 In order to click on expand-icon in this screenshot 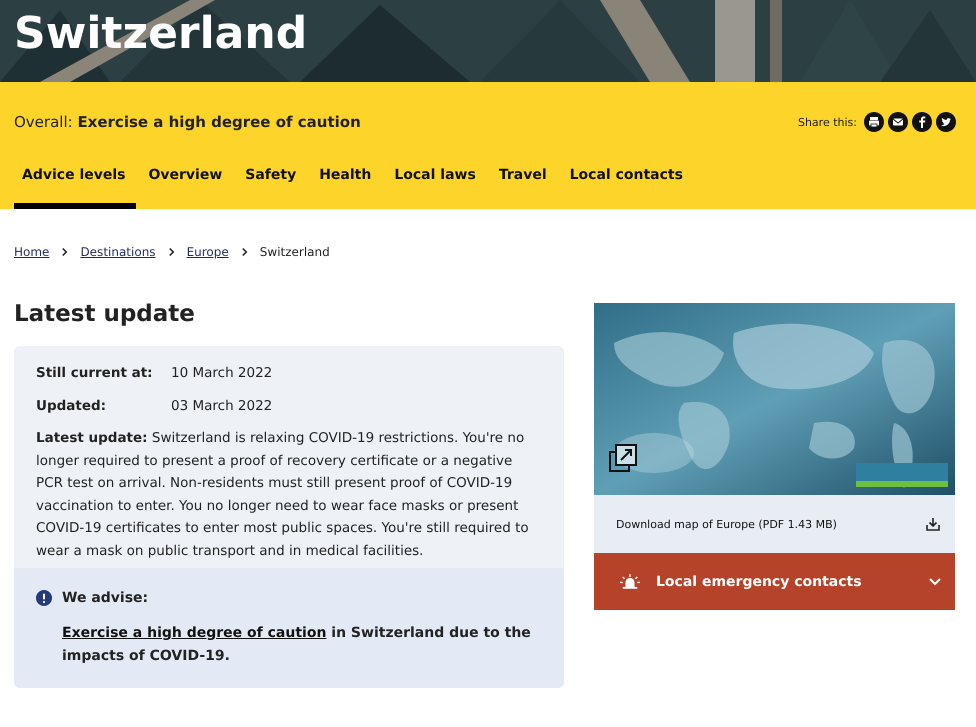, I will do `click(623, 458)`.